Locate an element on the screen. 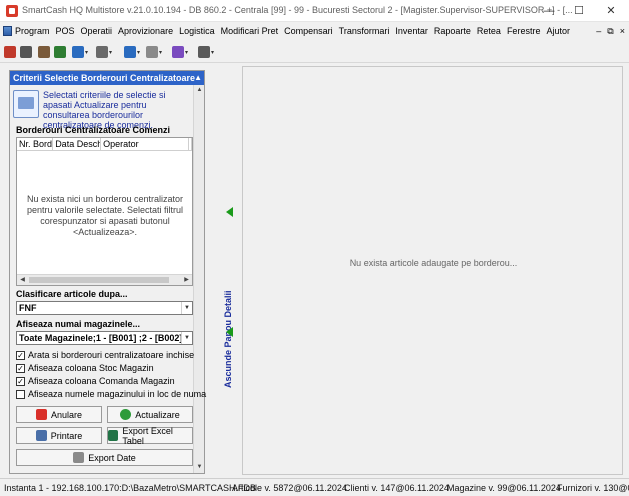 Image resolution: width=629 pixels, height=496 pixels. menu-item-inventar: Inventar is located at coordinates (411, 31).